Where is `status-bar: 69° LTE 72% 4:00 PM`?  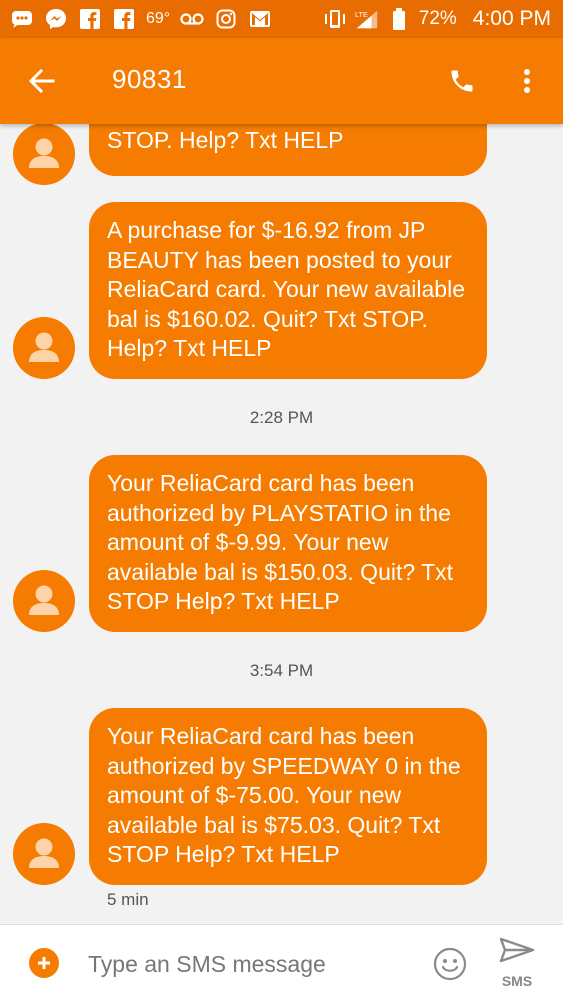 status-bar: 69° LTE 72% 4:00 PM is located at coordinates (281, 19).